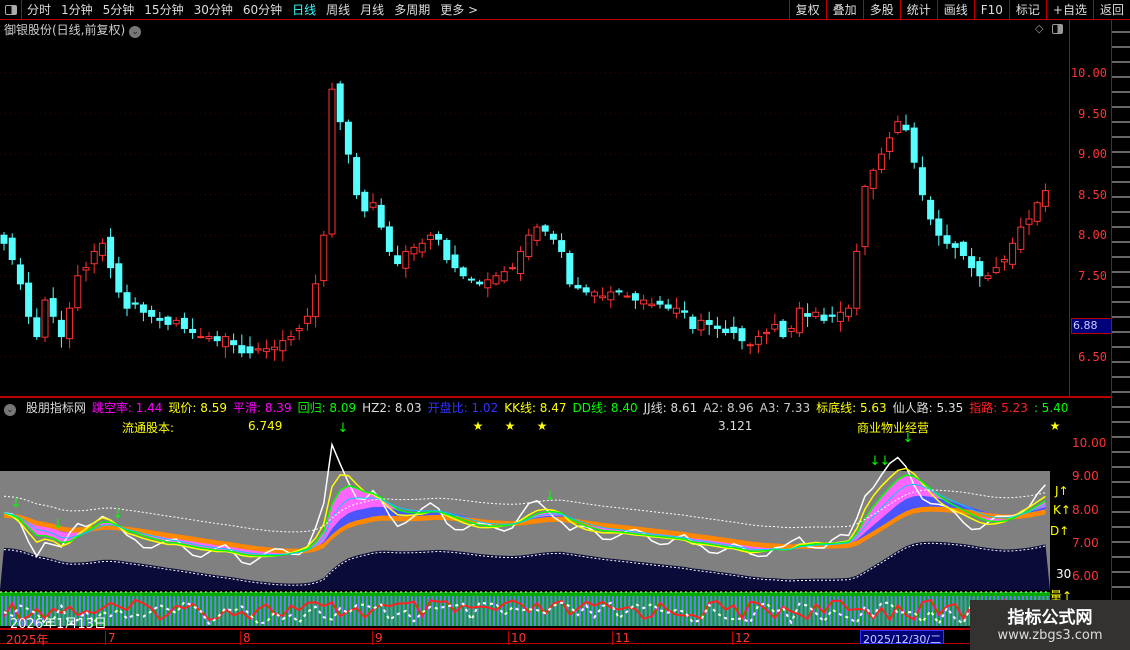 The image size is (1130, 650). Describe the element at coordinates (1085, 476) in the screenshot. I see `indicator-axis-label: 9.00` at that location.